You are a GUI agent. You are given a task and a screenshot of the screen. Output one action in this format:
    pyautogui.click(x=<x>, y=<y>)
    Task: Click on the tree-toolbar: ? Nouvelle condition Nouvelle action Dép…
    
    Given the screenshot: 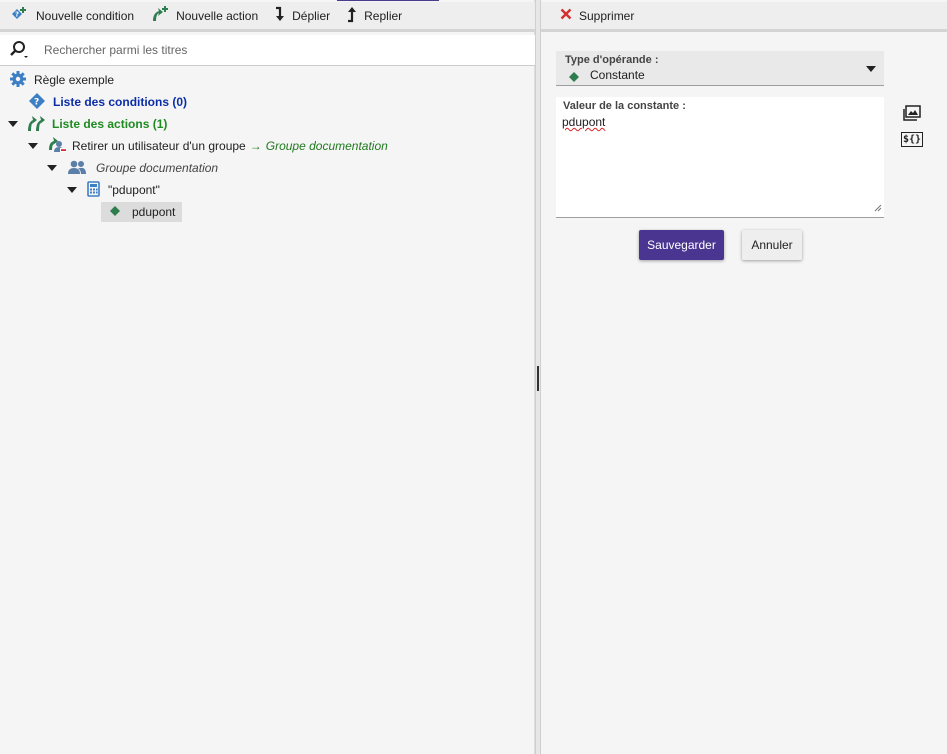 What is the action you would take?
    pyautogui.click(x=267, y=17)
    